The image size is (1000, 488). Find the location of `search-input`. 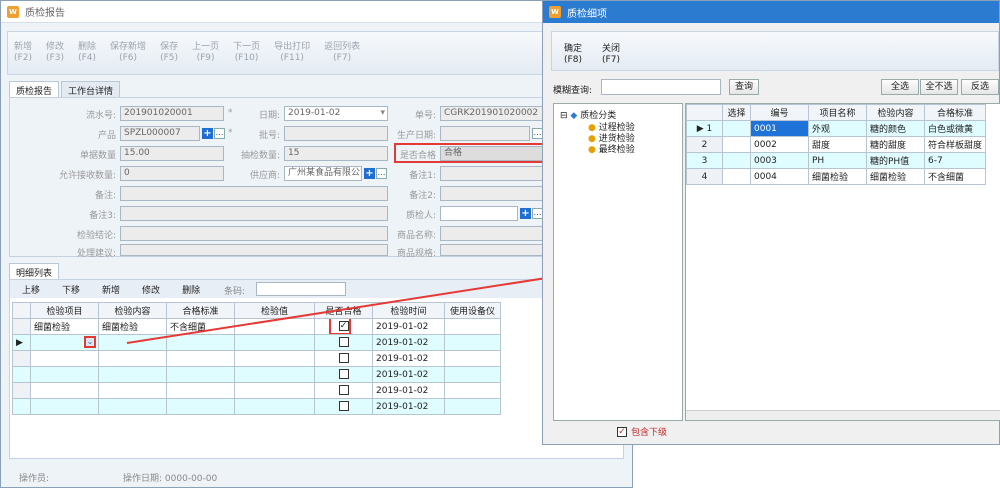

search-input is located at coordinates (661, 87).